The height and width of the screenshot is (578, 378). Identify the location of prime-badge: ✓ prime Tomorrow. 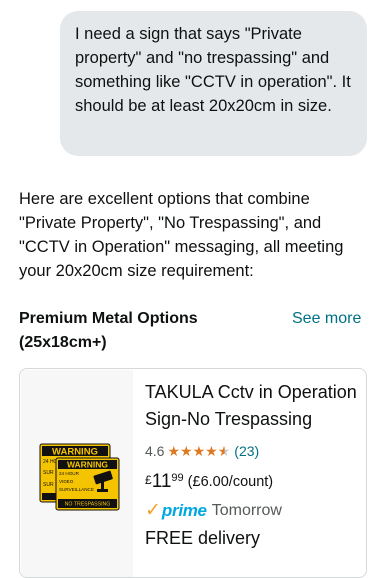
(254, 511).